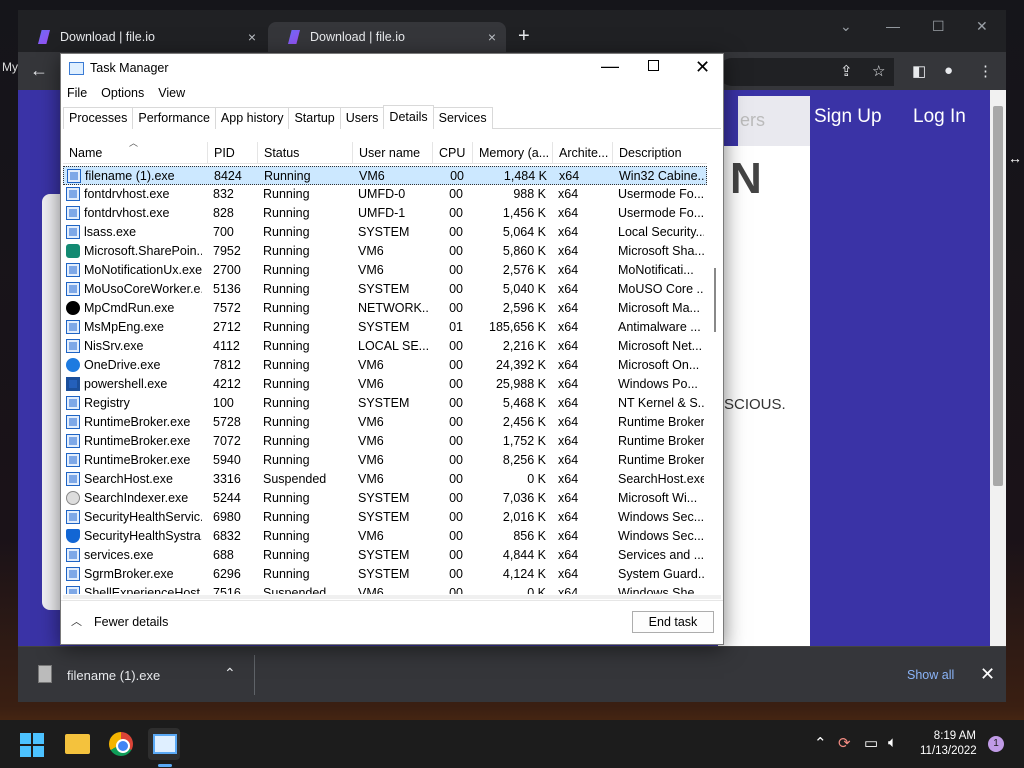 This screenshot has height=768, width=1024. Describe the element at coordinates (846, 71) in the screenshot. I see `share-icon: ⇪` at that location.